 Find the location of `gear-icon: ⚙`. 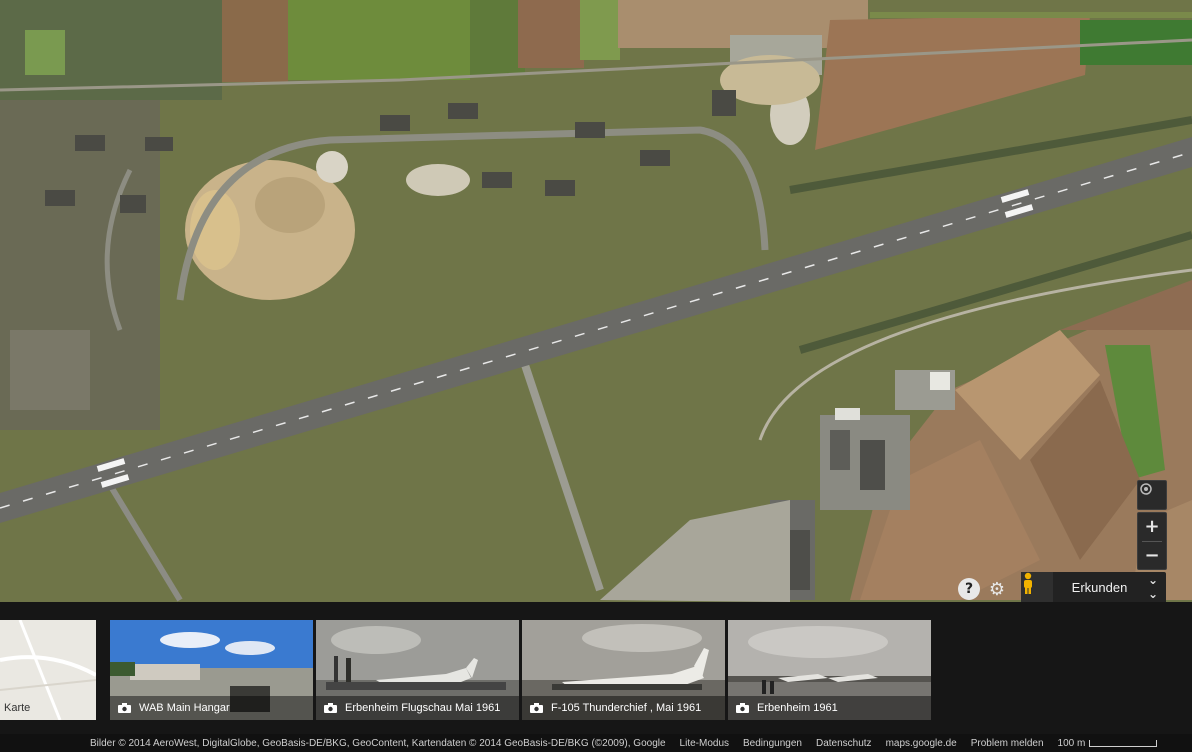

gear-icon: ⚙ is located at coordinates (997, 589).